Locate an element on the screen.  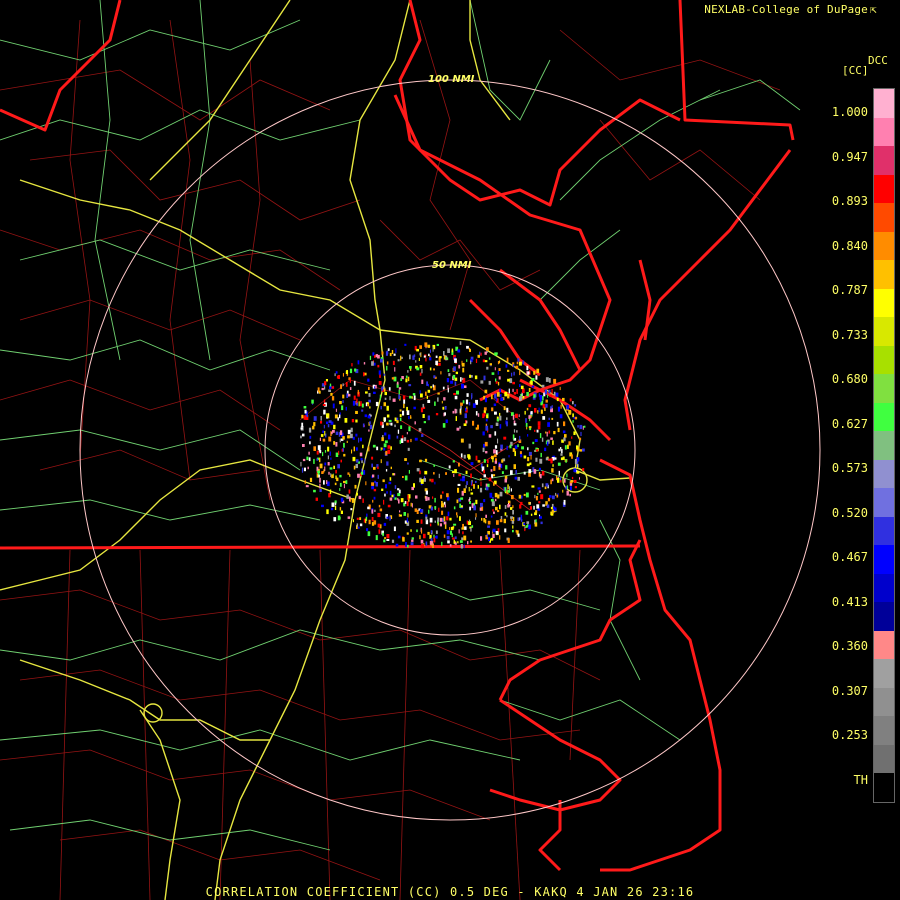
legend-tick-label: 1.000 is located at coordinates (849, 112).